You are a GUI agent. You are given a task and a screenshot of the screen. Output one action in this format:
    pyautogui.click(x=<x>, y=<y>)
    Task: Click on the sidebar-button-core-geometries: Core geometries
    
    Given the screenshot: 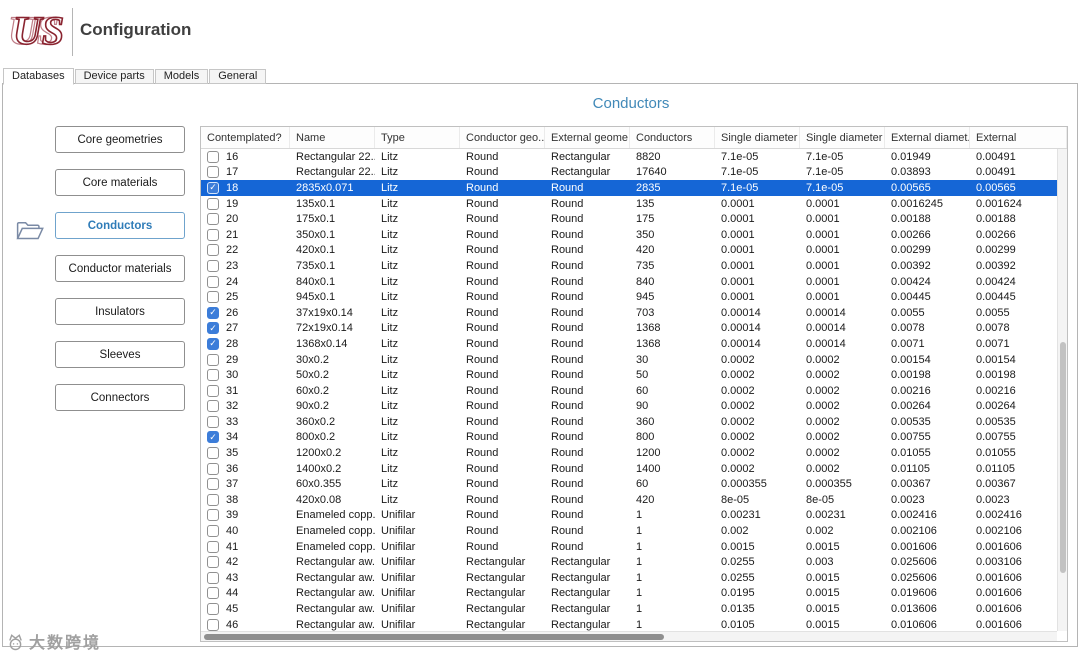 What is the action you would take?
    pyautogui.click(x=120, y=139)
    